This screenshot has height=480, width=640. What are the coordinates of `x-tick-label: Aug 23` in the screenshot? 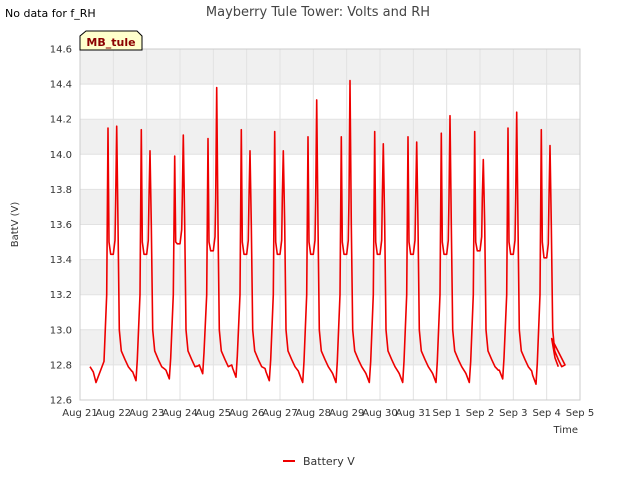 It's located at (146, 413).